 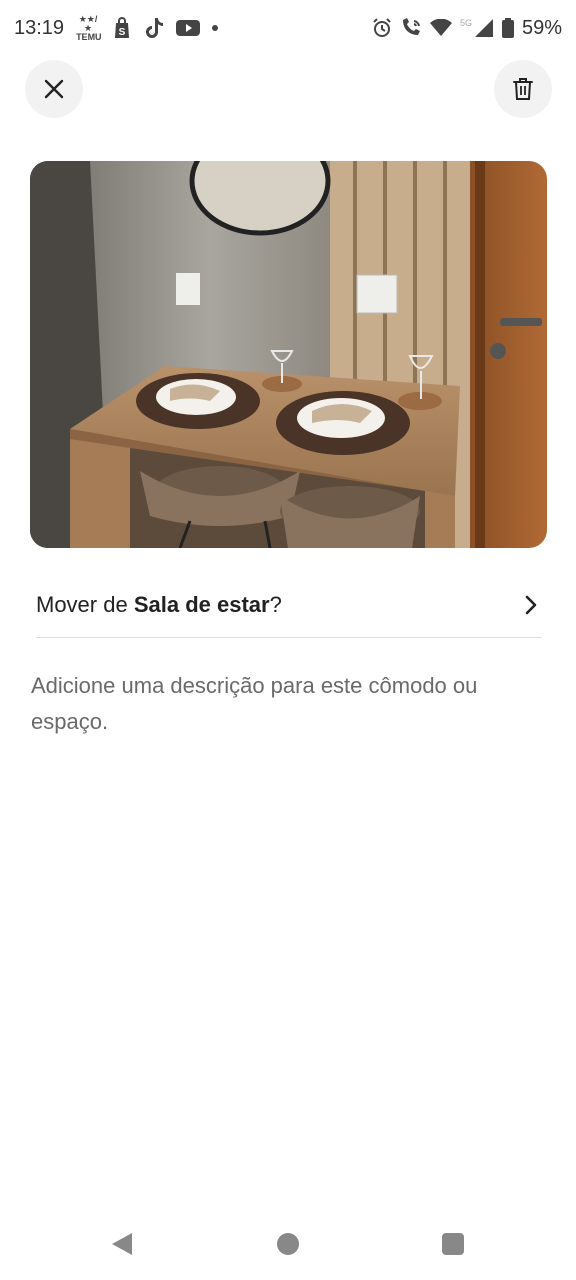 What do you see at coordinates (288, 28) in the screenshot?
I see `status-bar: 13:19 ★★/★ TEMU S 5G 59%` at bounding box center [288, 28].